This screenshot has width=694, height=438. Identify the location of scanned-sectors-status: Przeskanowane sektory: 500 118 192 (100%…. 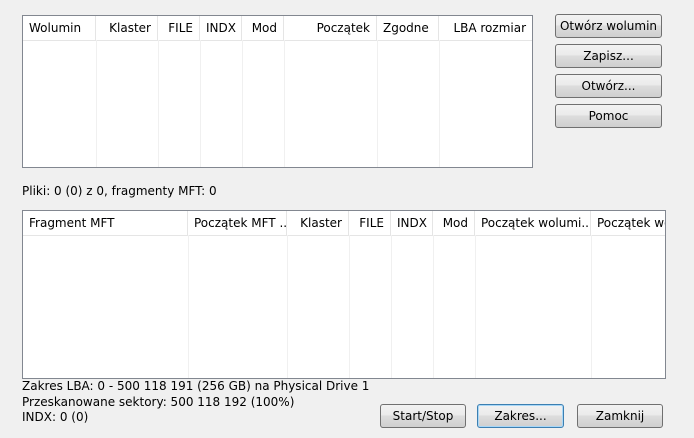
(158, 402).